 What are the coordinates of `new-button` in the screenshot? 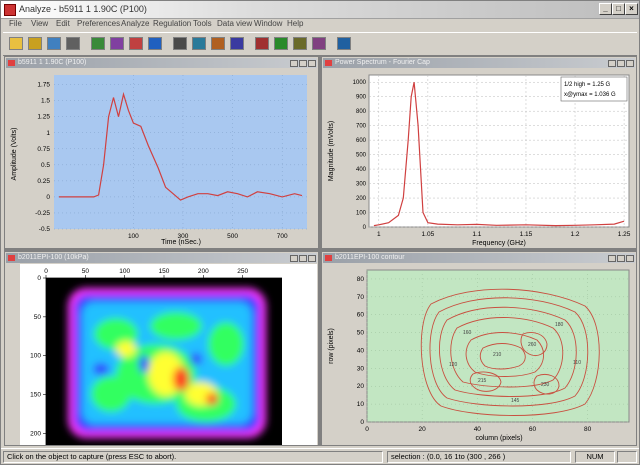 It's located at (16, 43).